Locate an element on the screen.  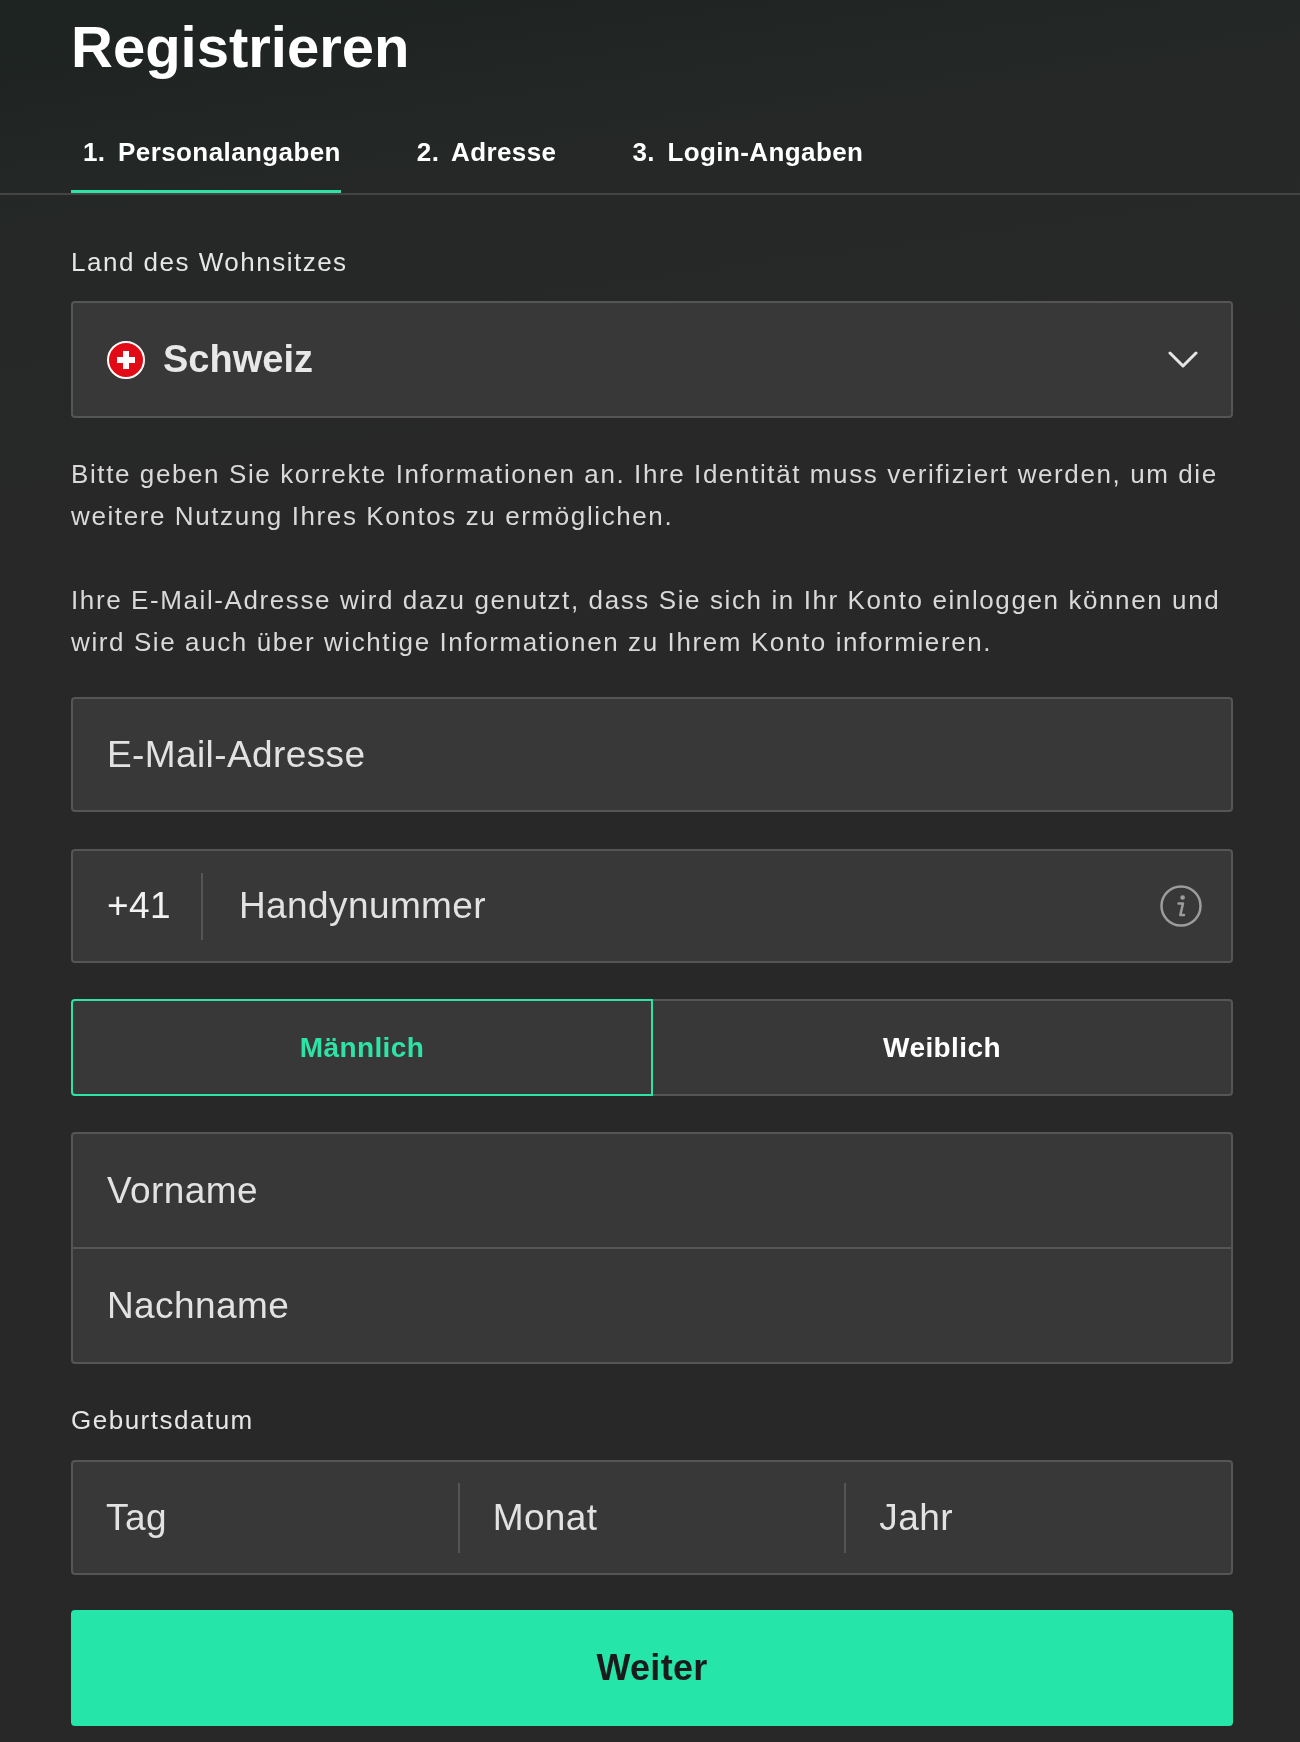
chevron-down-icon is located at coordinates (1183, 359).